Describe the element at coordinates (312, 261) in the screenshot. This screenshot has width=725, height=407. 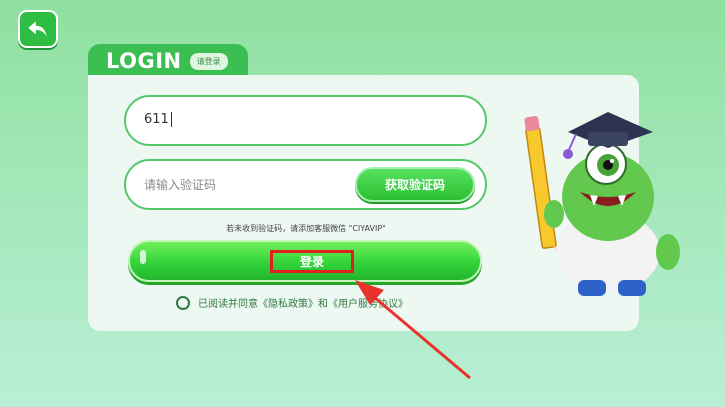
I see `login-button-label: 登录` at that location.